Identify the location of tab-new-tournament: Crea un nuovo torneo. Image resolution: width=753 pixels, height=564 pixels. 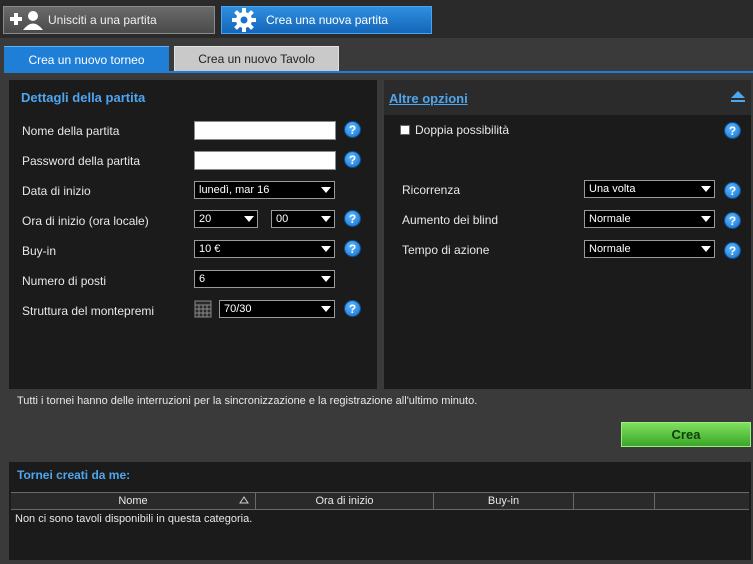
(86, 59).